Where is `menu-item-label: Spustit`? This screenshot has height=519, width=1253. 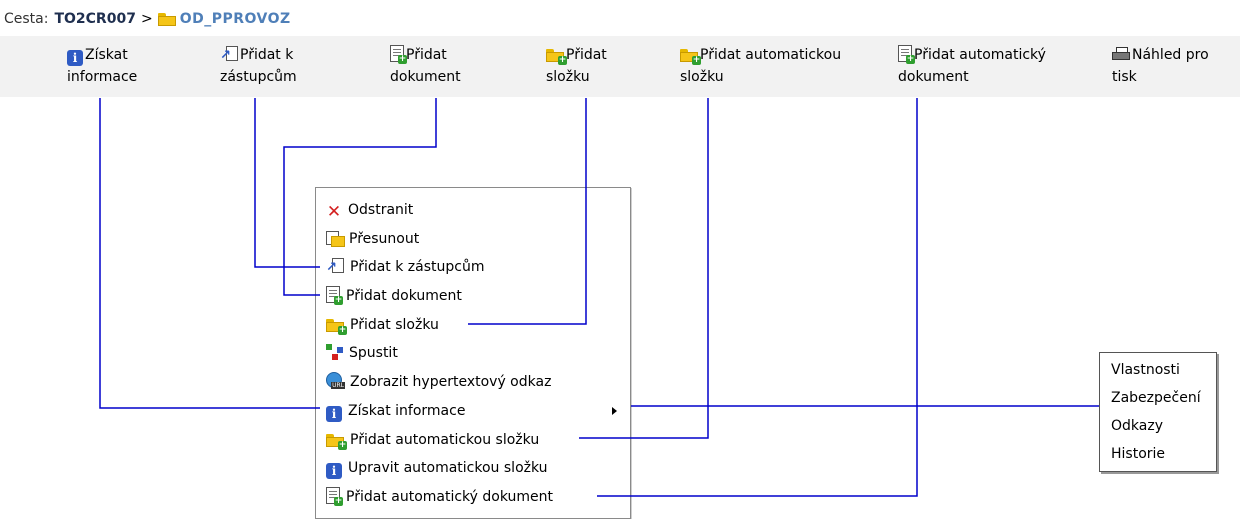 menu-item-label: Spustit is located at coordinates (373, 353).